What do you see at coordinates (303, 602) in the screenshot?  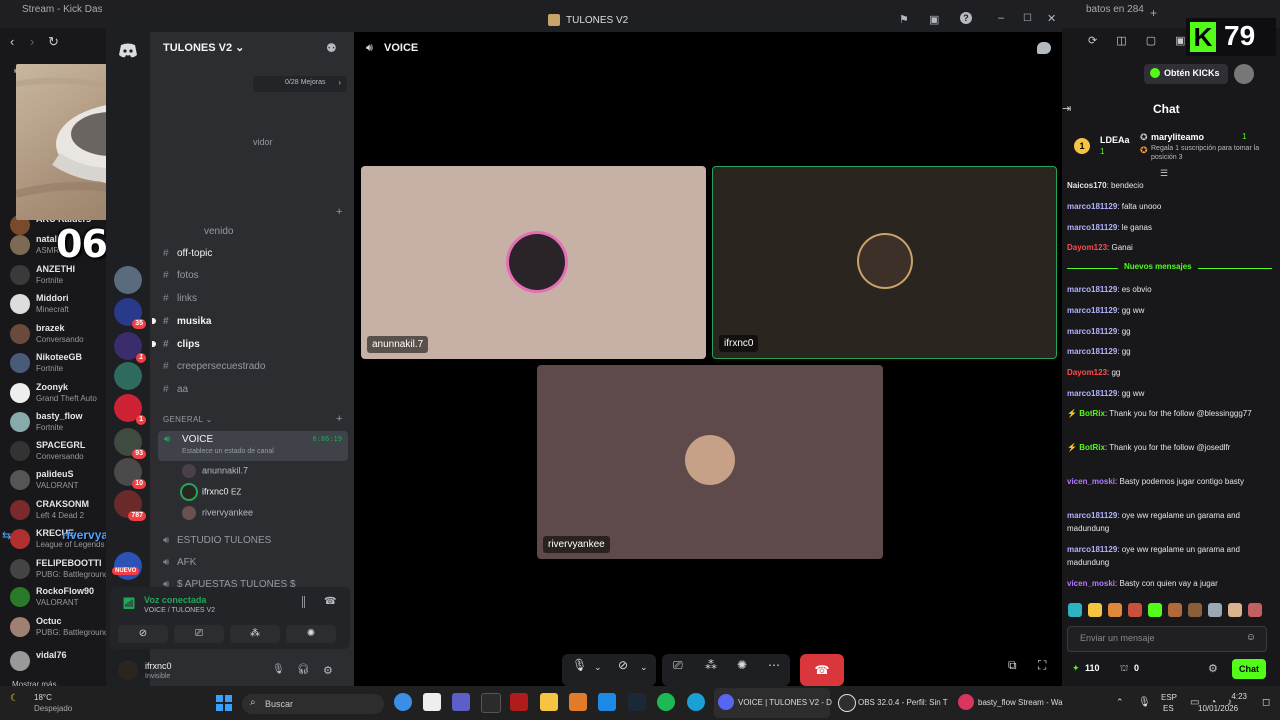 I see `noise-suppression-icon: ║` at bounding box center [303, 602].